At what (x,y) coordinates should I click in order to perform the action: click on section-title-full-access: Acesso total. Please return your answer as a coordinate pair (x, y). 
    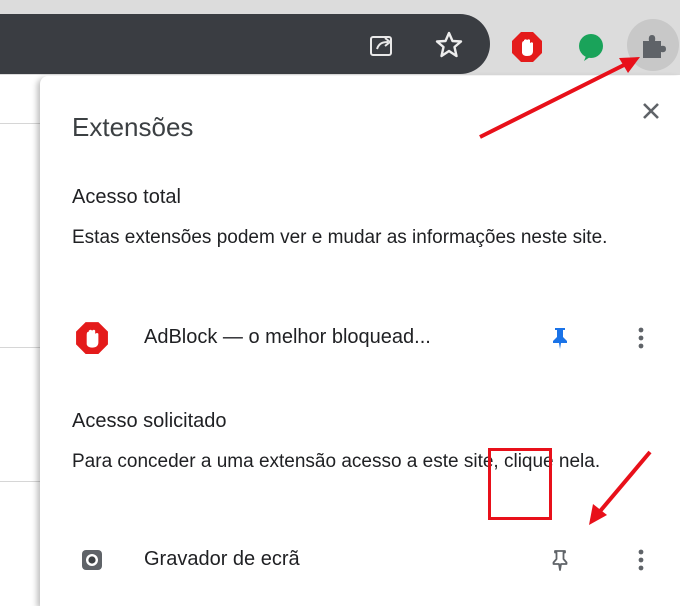
    Looking at the image, I should click on (126, 197).